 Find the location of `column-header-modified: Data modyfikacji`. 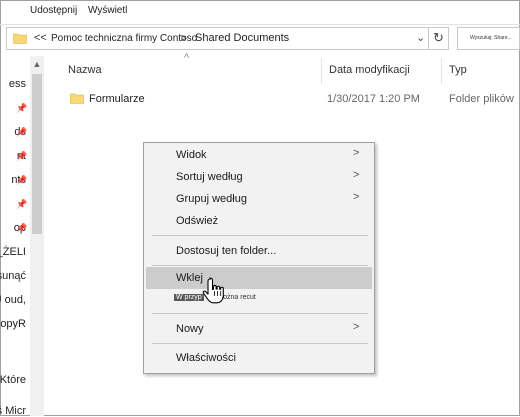

column-header-modified: Data modyfikacji is located at coordinates (369, 70).